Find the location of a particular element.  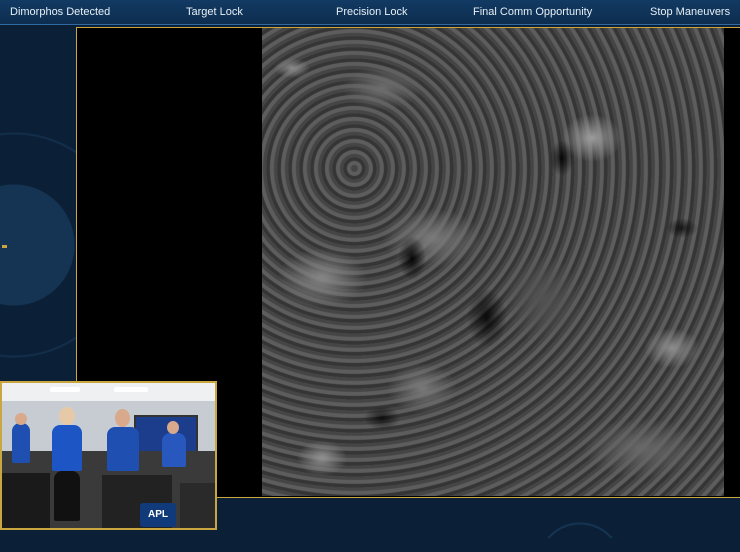

milestone-precision-lock: Precision Lock is located at coordinates (372, 12).